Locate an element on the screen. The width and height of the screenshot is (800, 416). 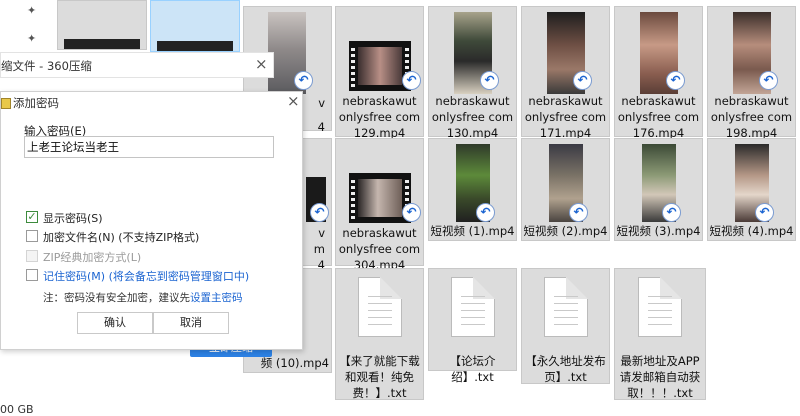
file-tile: ↶ 短视频 (1).mp4 is located at coordinates (472, 189).